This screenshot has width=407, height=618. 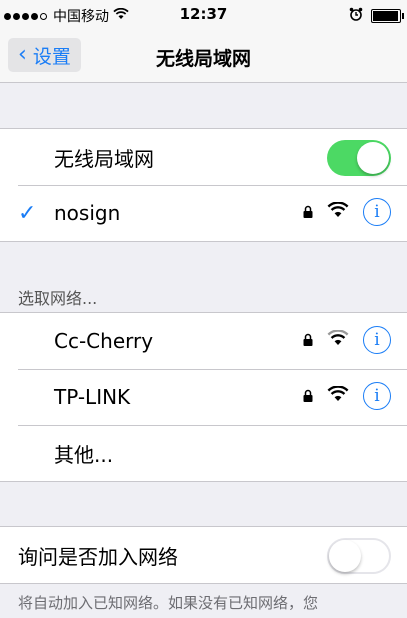 What do you see at coordinates (168, 603) in the screenshot?
I see `footer-description: 将自动加入已知网络。如果没有已知网络，您` at bounding box center [168, 603].